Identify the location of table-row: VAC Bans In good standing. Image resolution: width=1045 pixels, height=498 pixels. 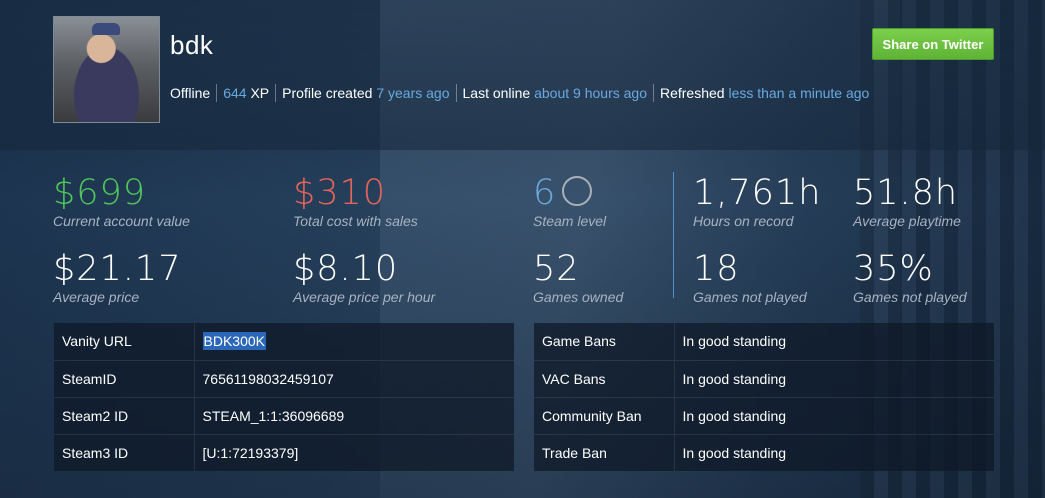
(764, 378).